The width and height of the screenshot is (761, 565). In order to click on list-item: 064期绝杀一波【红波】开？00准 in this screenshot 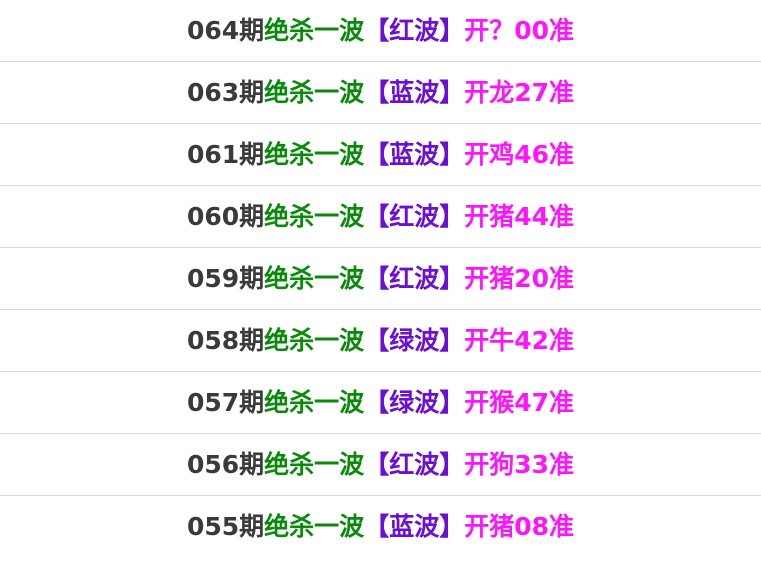, I will do `click(380, 31)`.